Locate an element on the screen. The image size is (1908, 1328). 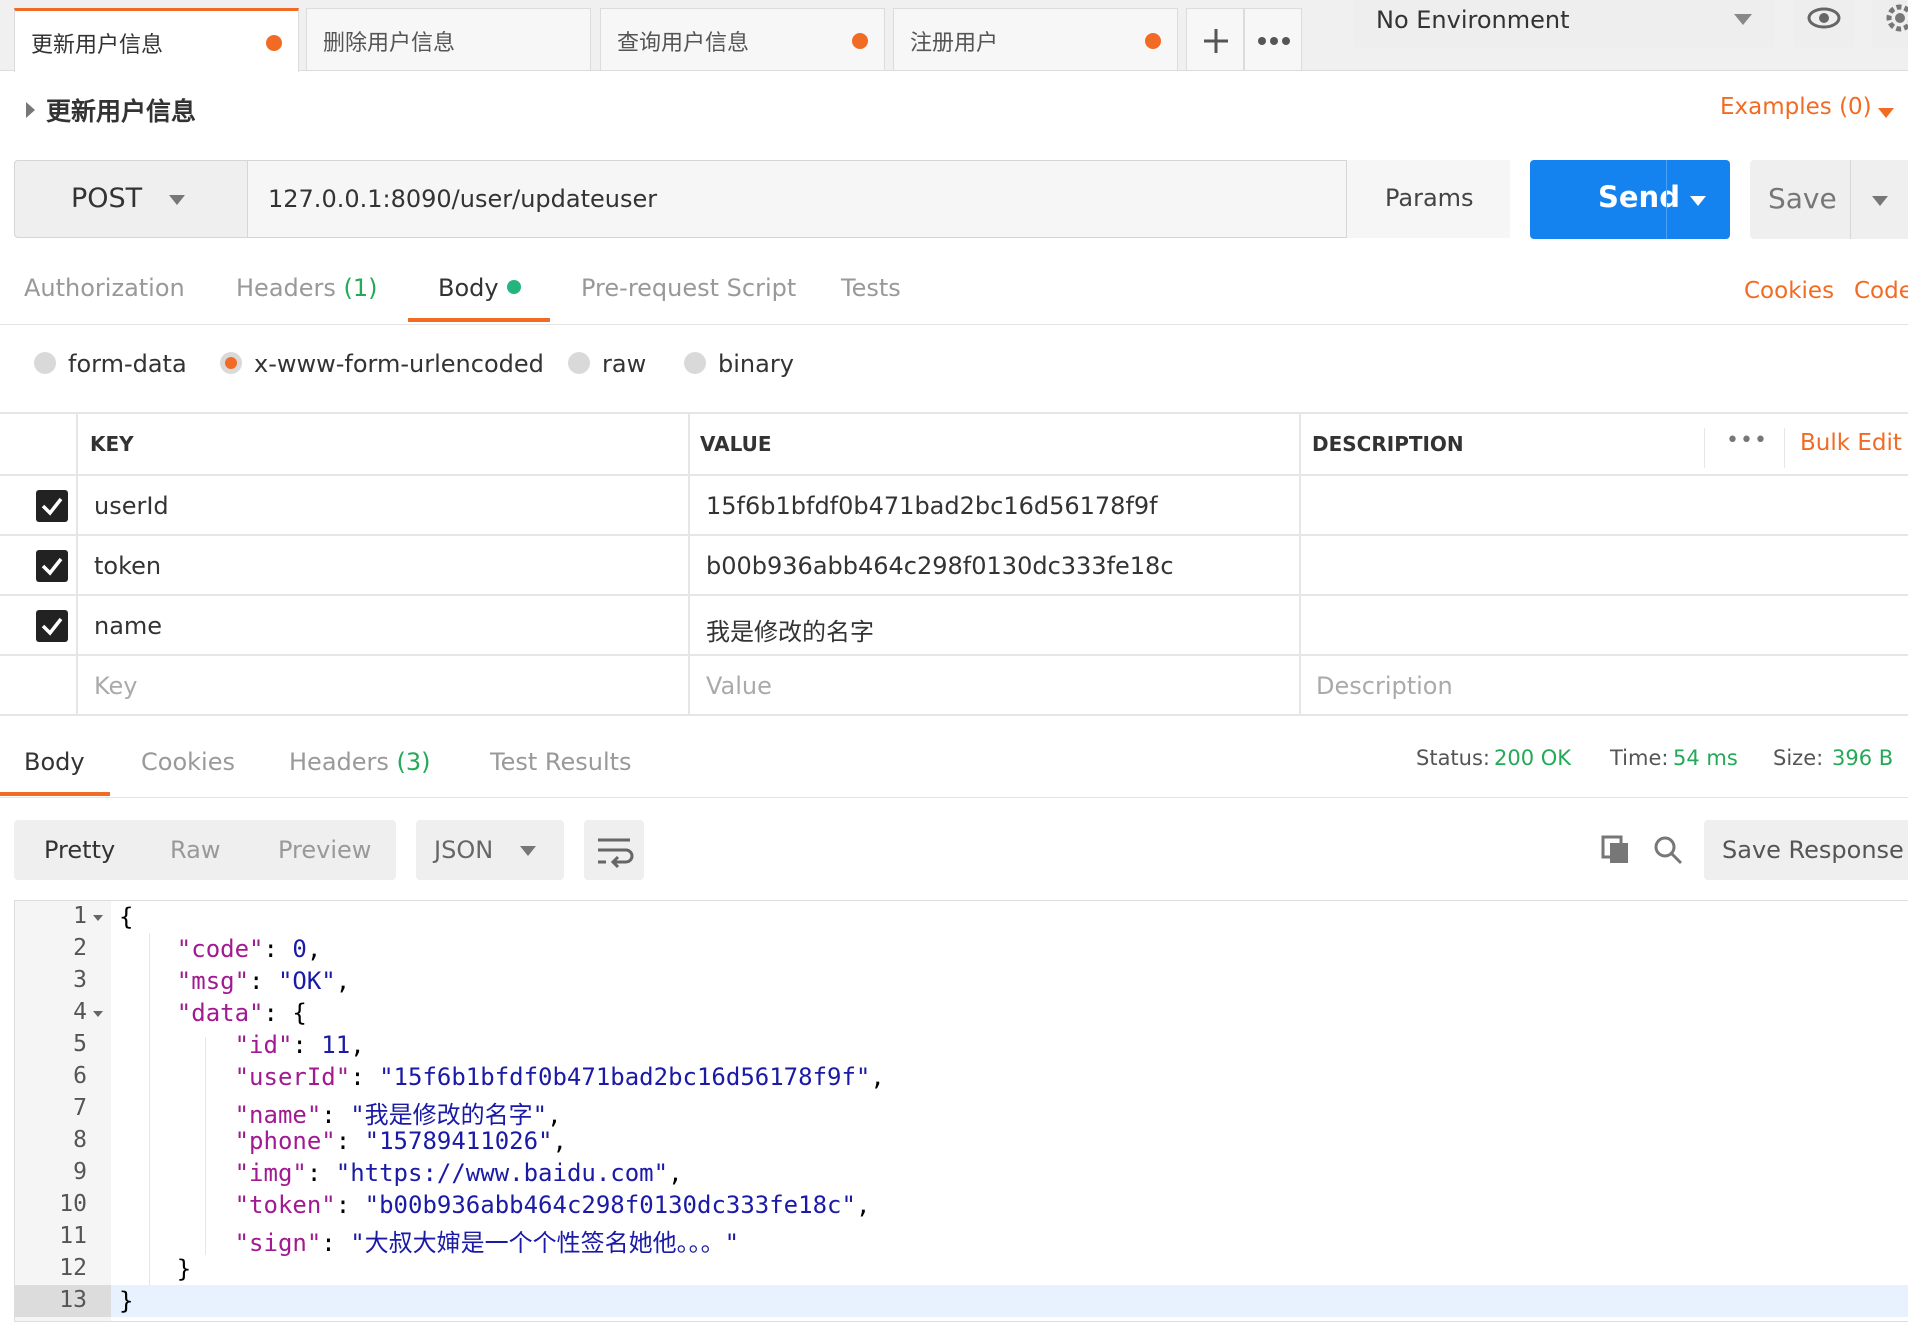
save-button: Save is located at coordinates (1829, 199).